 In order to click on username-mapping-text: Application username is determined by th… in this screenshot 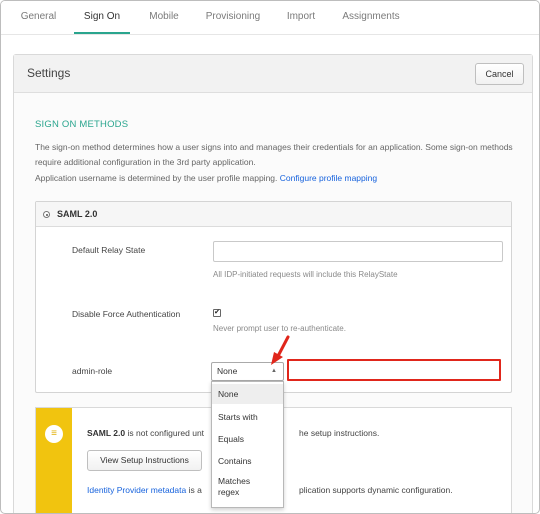, I will do `click(275, 178)`.